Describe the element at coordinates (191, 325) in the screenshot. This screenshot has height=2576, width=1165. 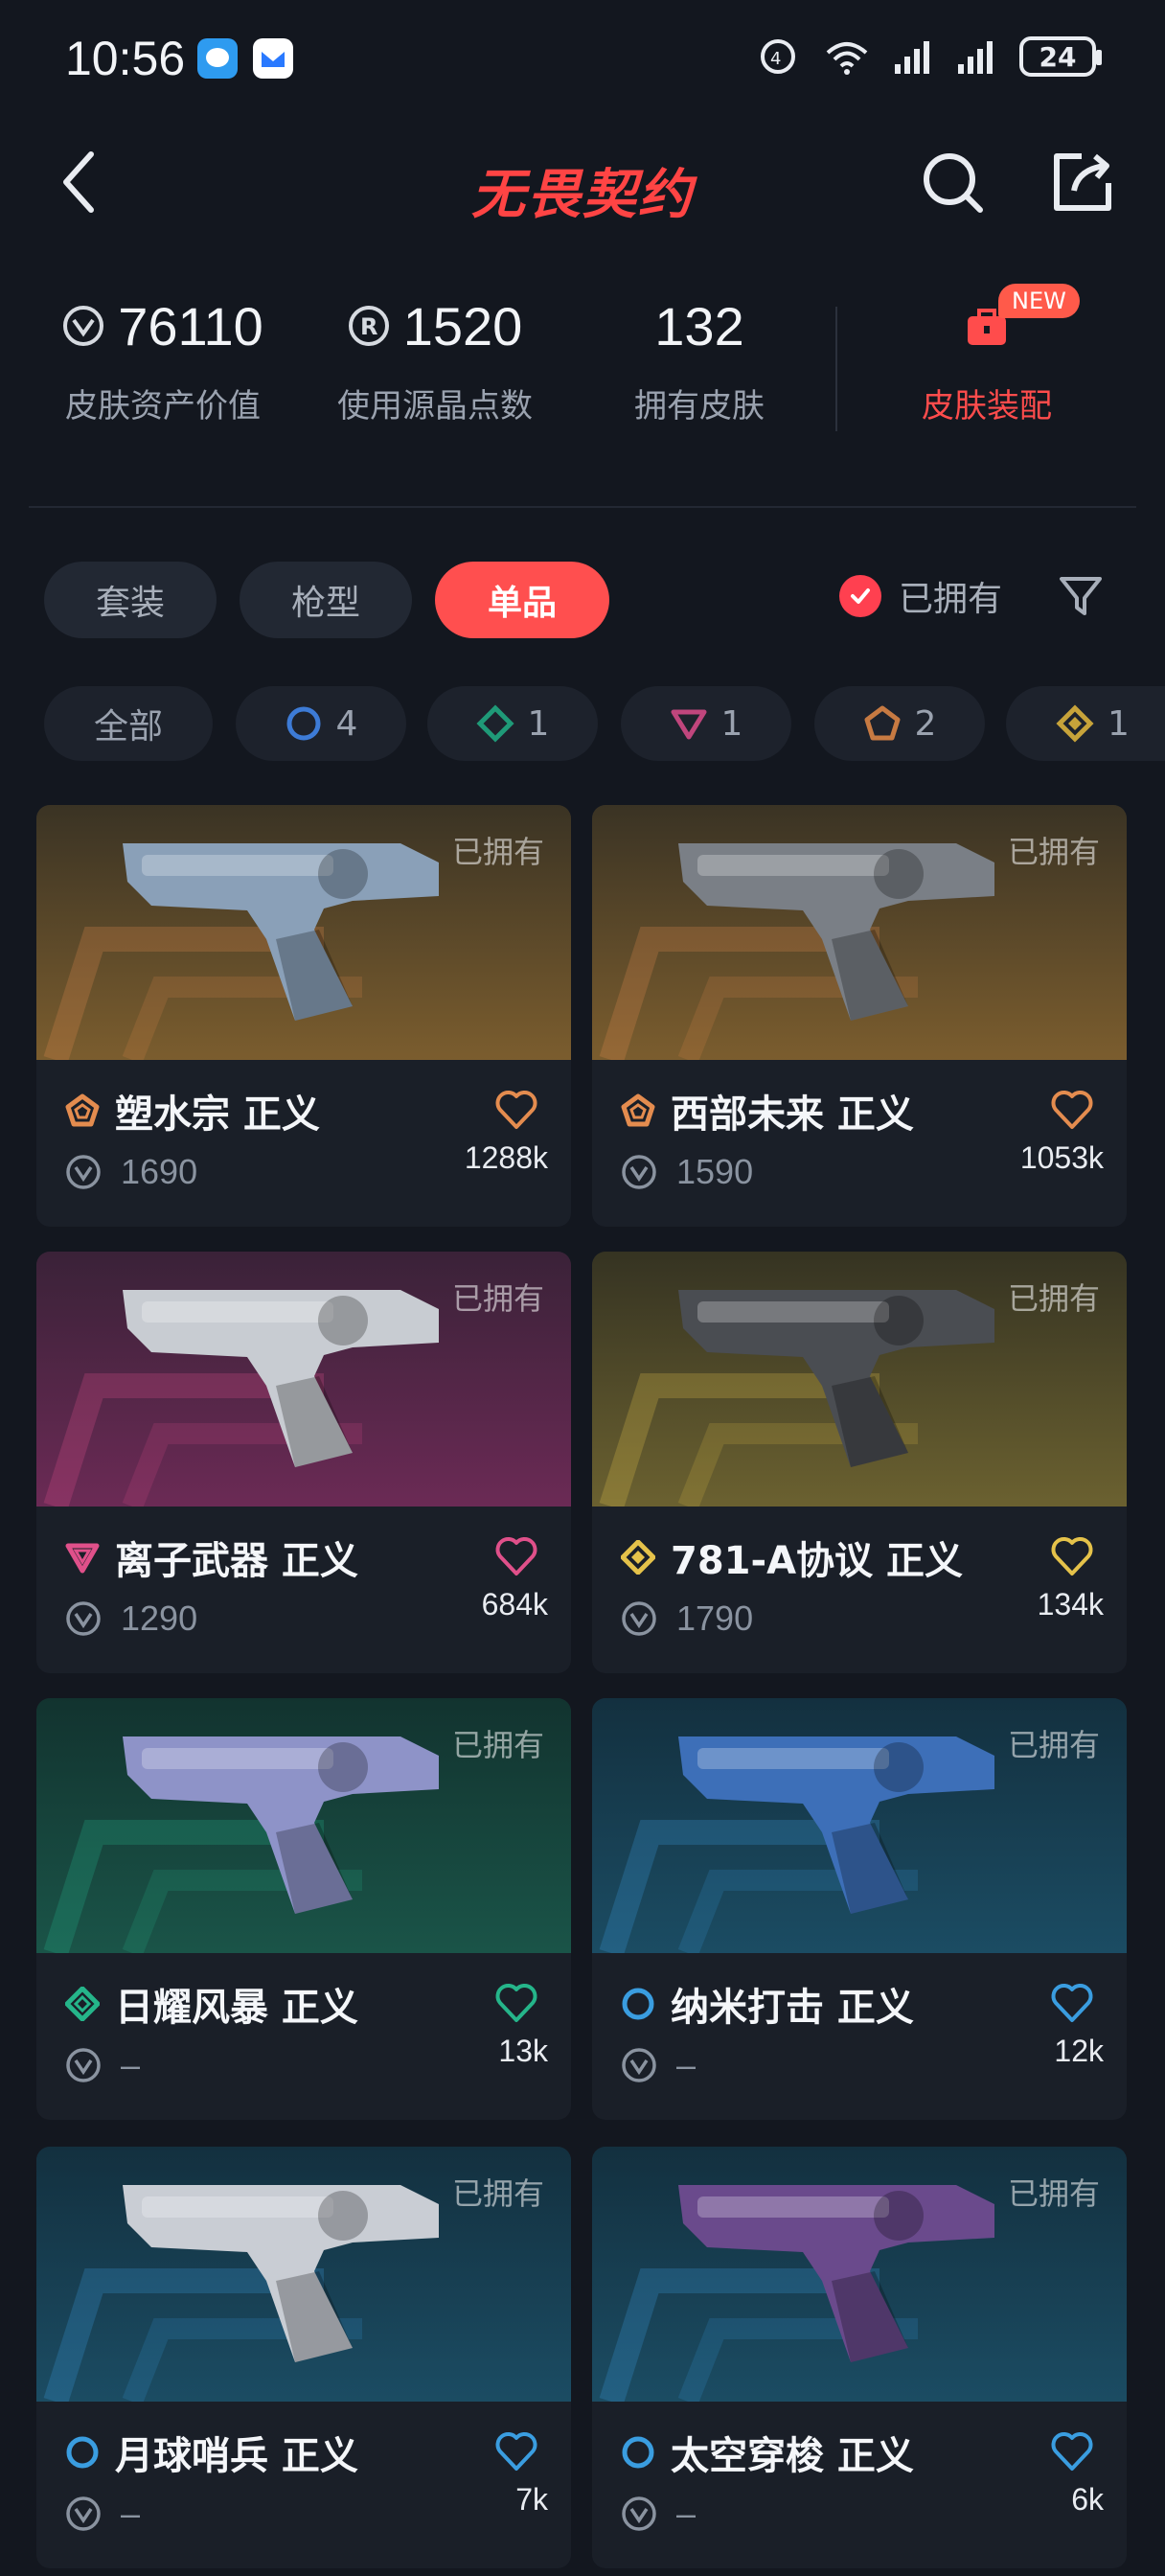
I see `stat-asset-value-number: 76110` at that location.